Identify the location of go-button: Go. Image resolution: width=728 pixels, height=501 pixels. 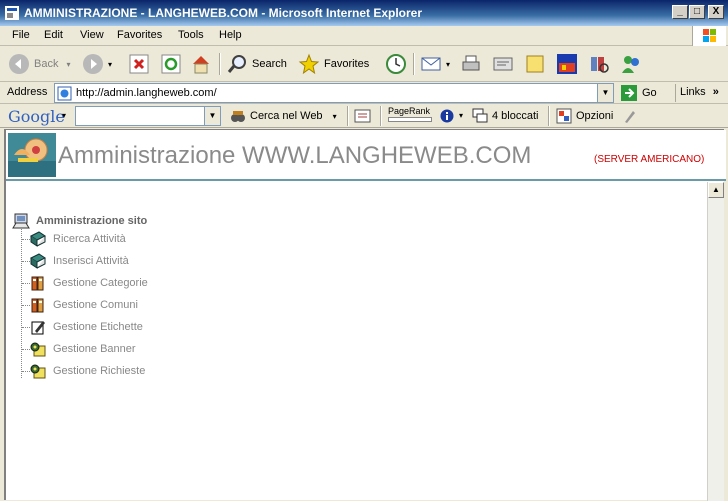
(638, 93).